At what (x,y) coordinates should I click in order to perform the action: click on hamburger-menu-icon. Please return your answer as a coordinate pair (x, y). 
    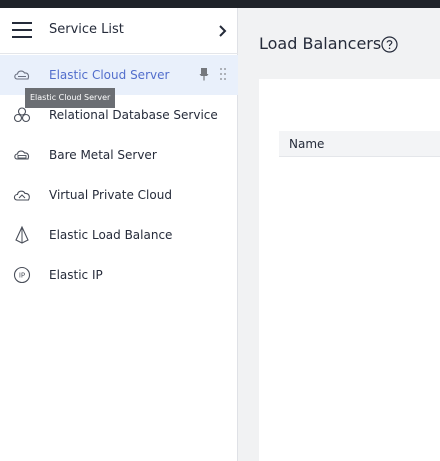
    Looking at the image, I should click on (22, 30).